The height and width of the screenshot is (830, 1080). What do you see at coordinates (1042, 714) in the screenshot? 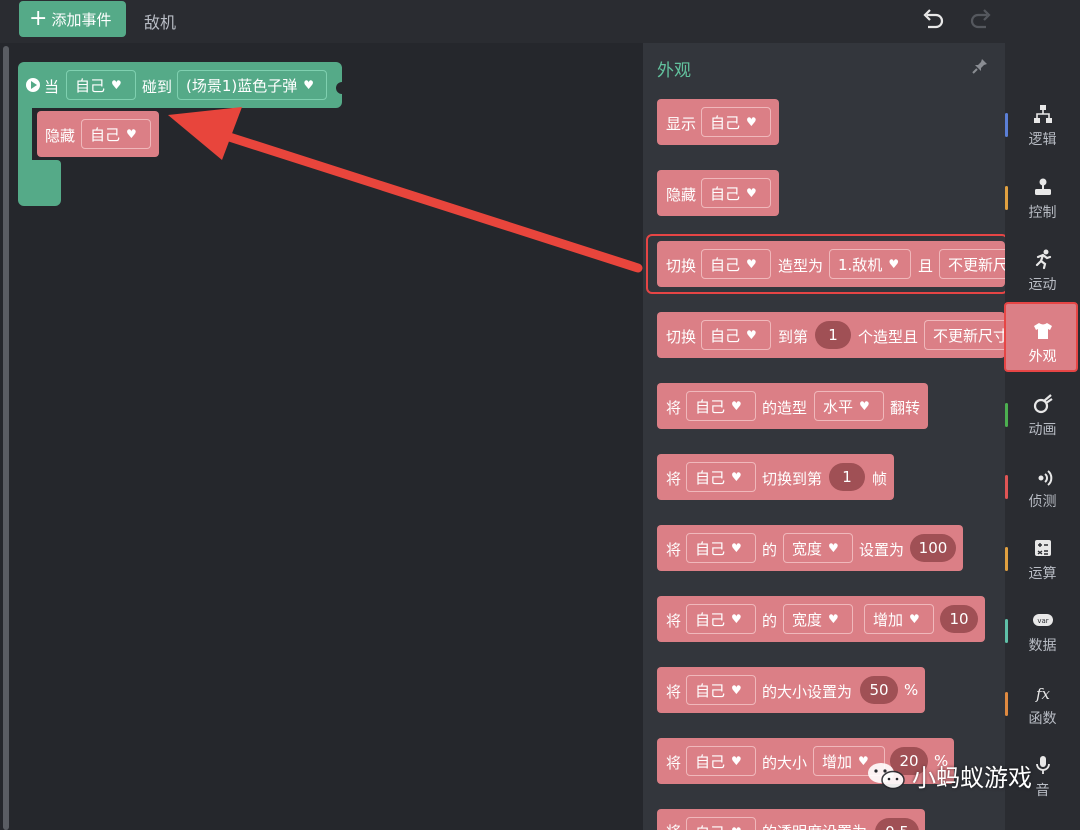
I see `category-functions: fx 函数` at bounding box center [1042, 714].